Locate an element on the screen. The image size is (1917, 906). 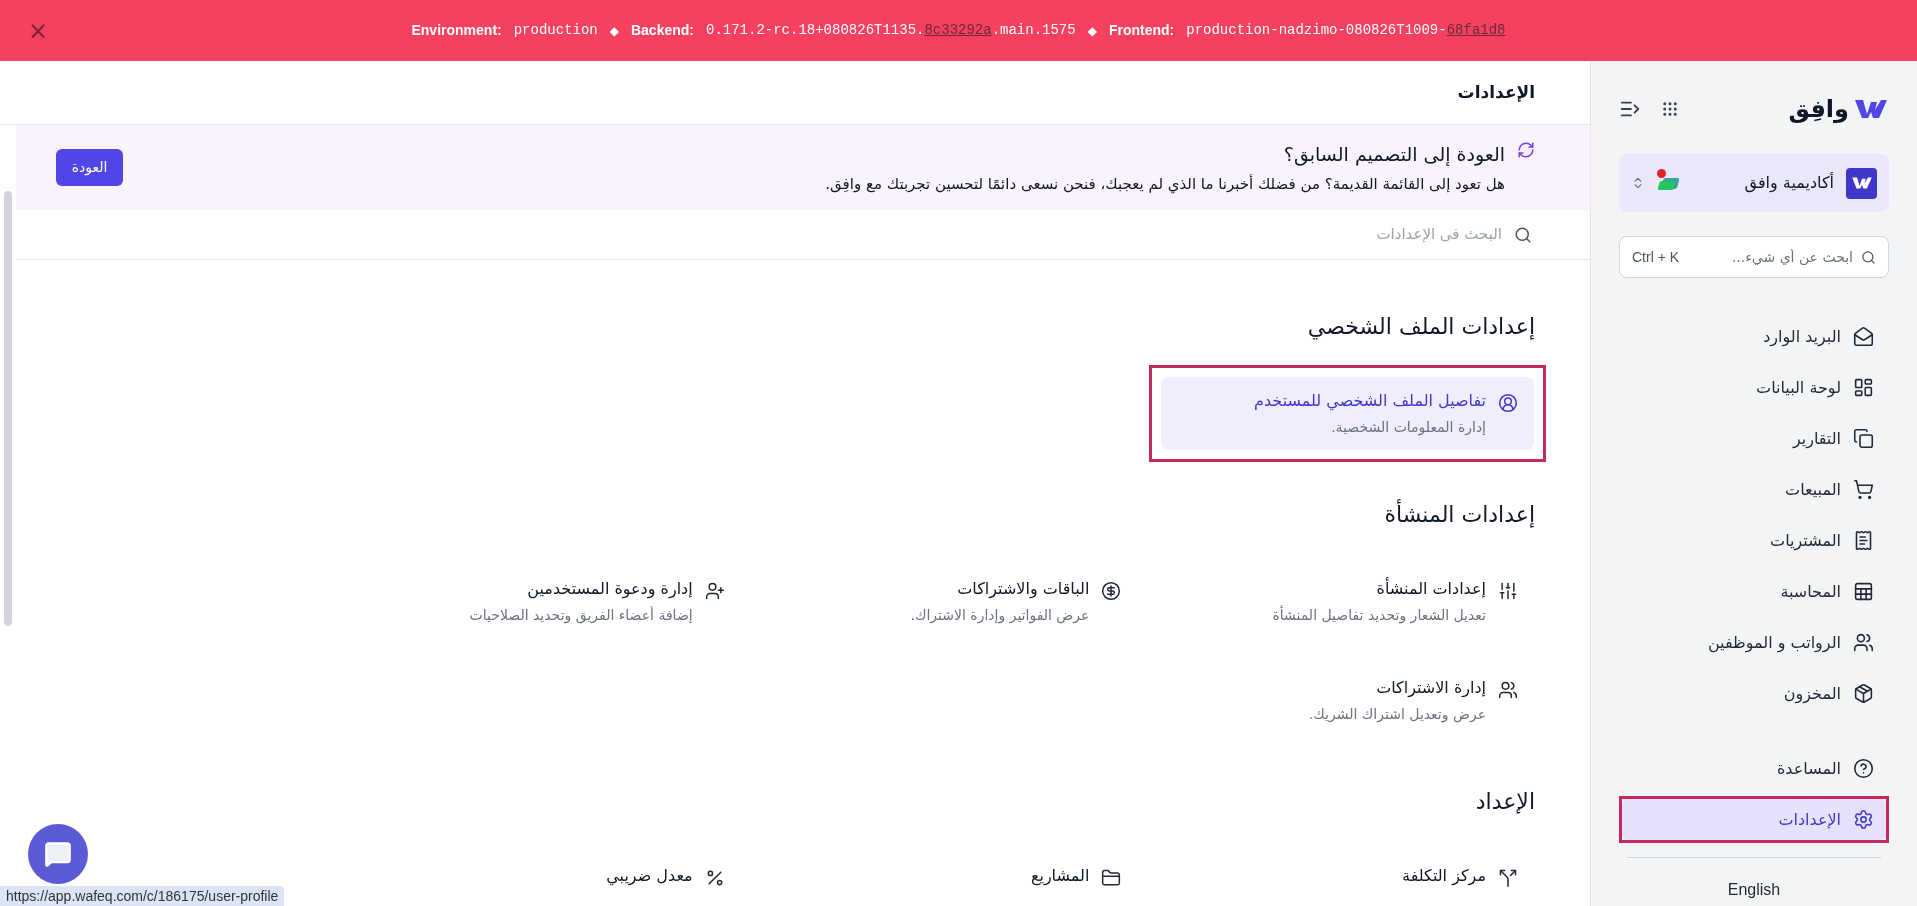
item-title: الباقات والاشتراكات is located at coordinates (1023, 589).